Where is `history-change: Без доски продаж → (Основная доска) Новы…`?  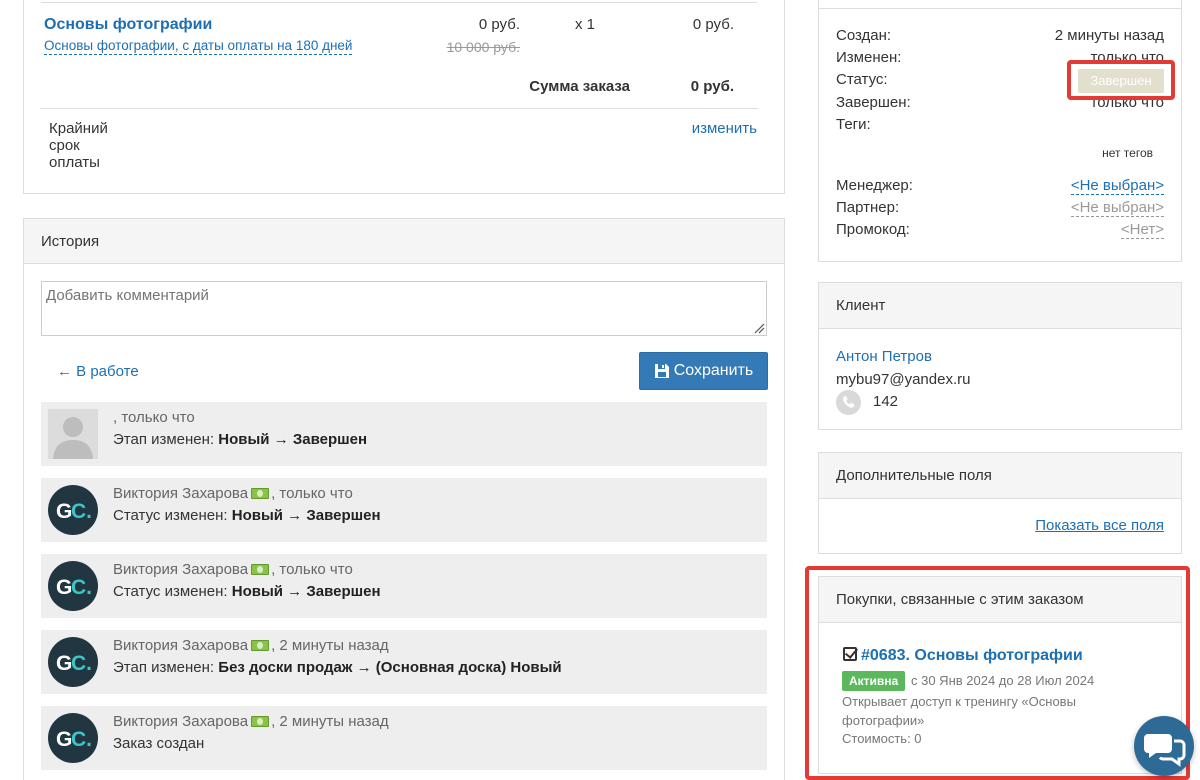 history-change: Без доски продаж → (Основная доска) Новы… is located at coordinates (390, 667).